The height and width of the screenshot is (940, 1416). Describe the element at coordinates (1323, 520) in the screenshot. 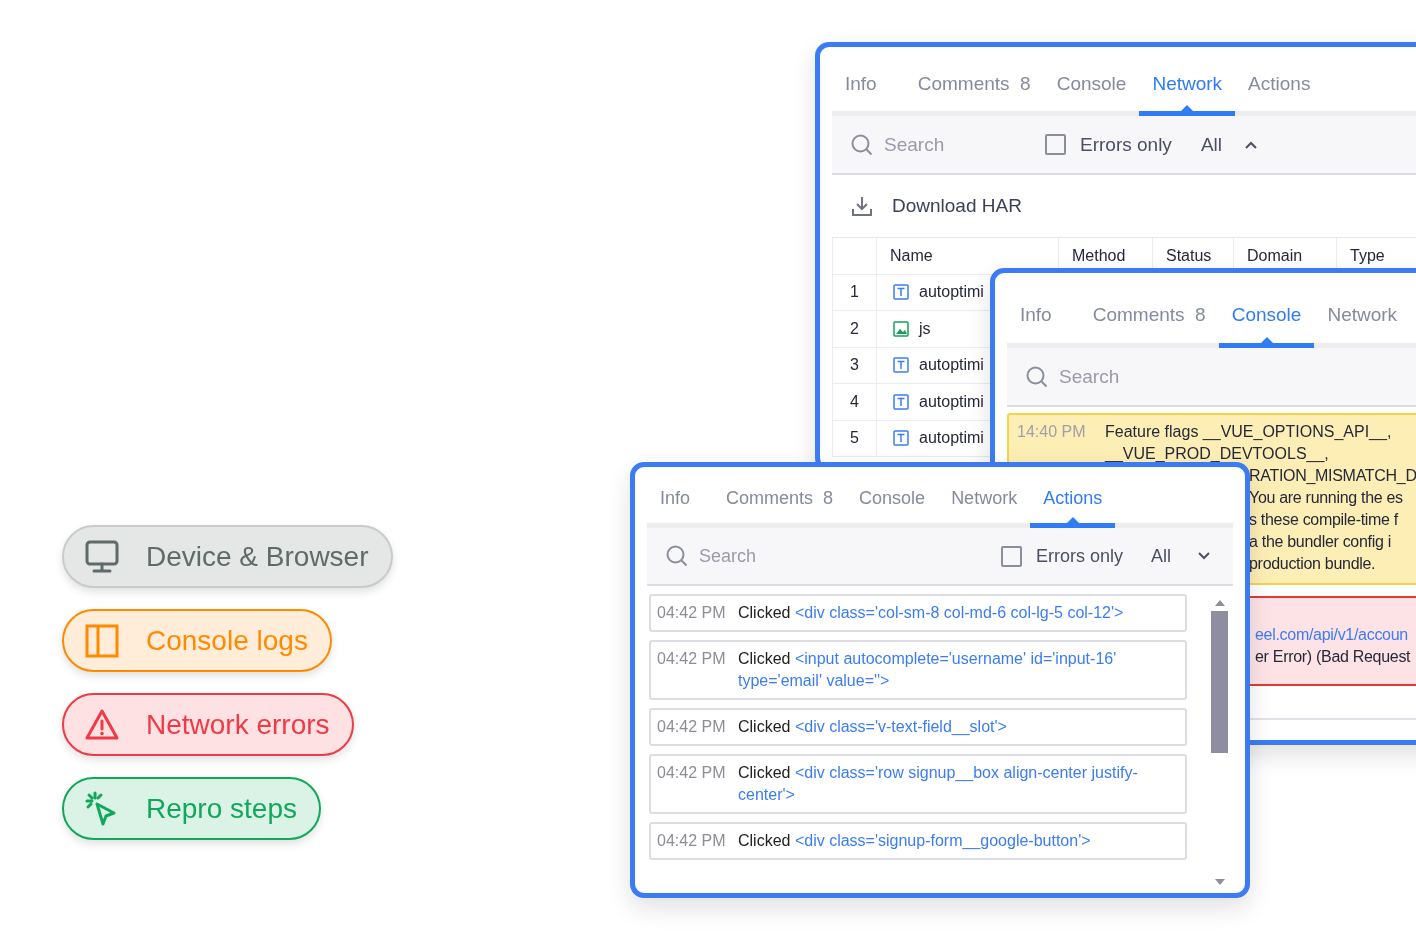

I see `log-message: s these compile-time f` at that location.